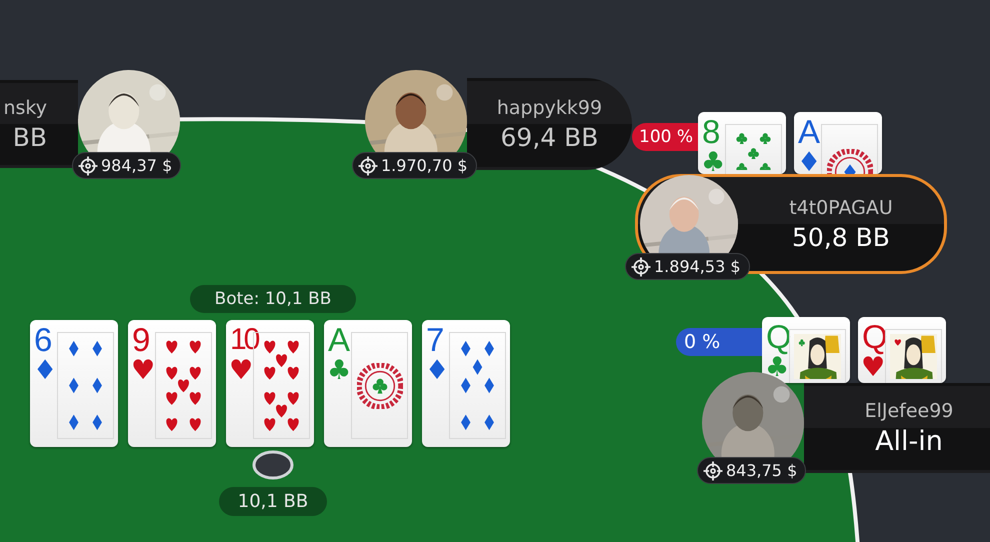 This screenshot has height=542, width=990. Describe the element at coordinates (424, 165) in the screenshot. I see `balance-amount: 1.970,70 $` at that location.